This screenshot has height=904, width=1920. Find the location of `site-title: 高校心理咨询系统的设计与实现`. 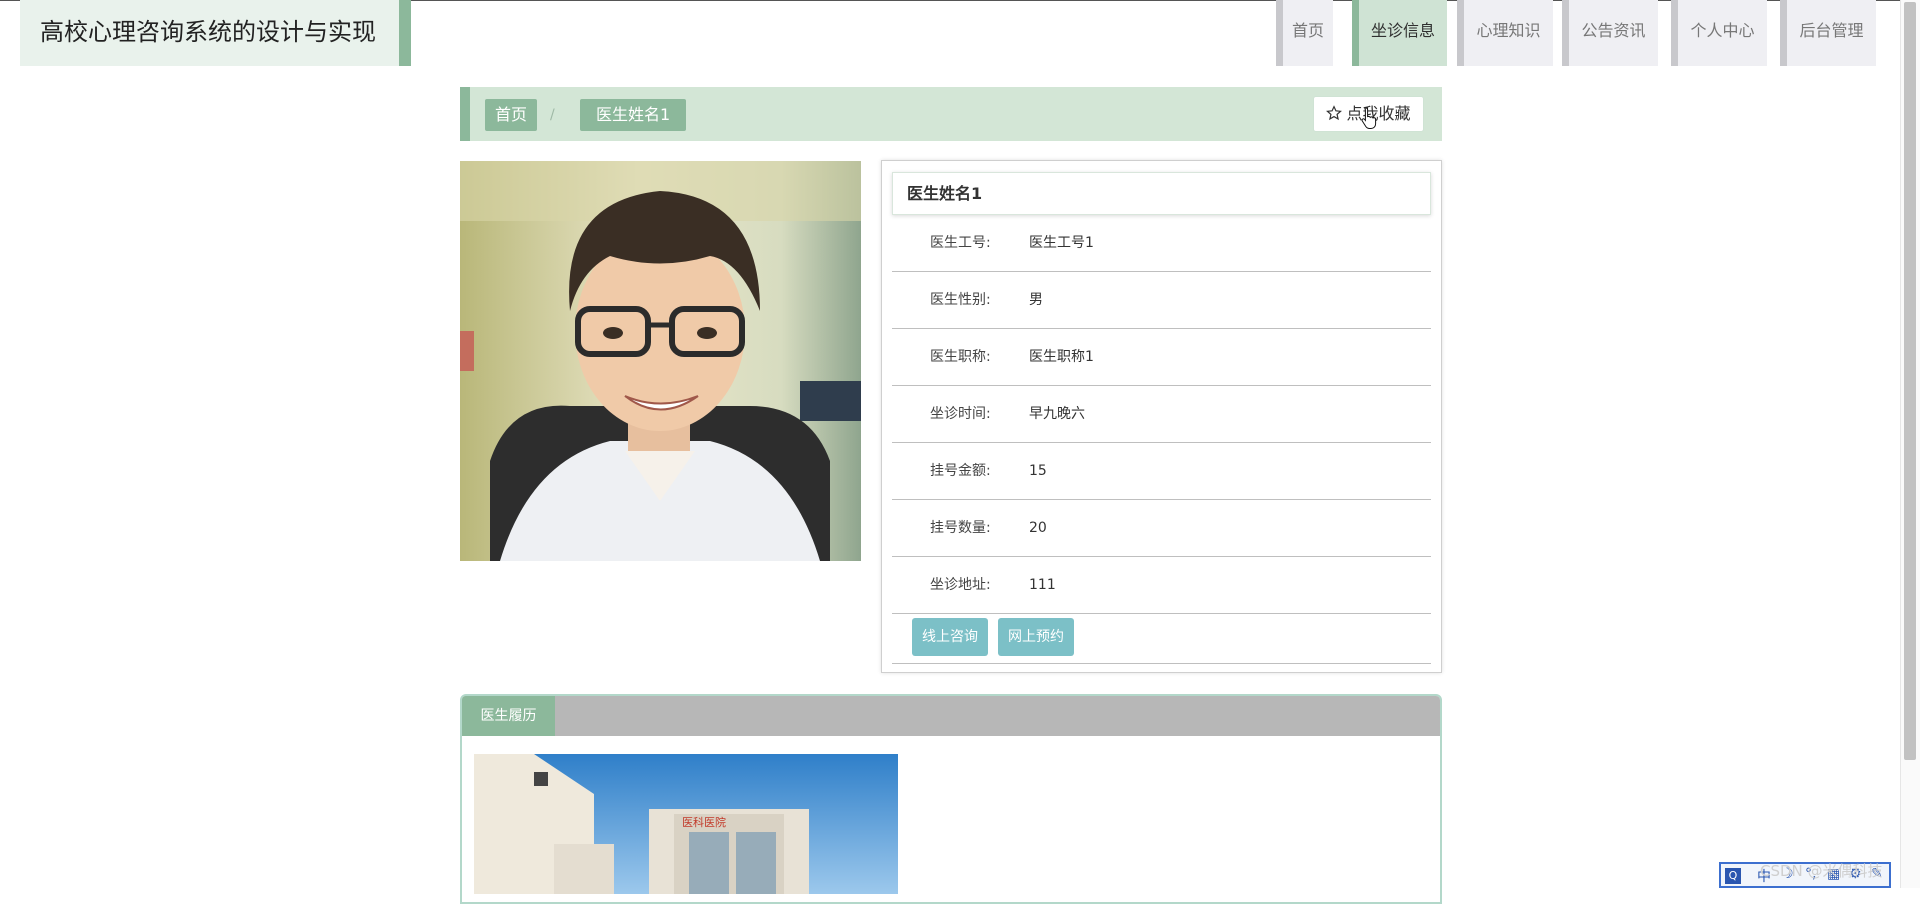

site-title: 高校心理咨询系统的设计与实现 is located at coordinates (215, 33).